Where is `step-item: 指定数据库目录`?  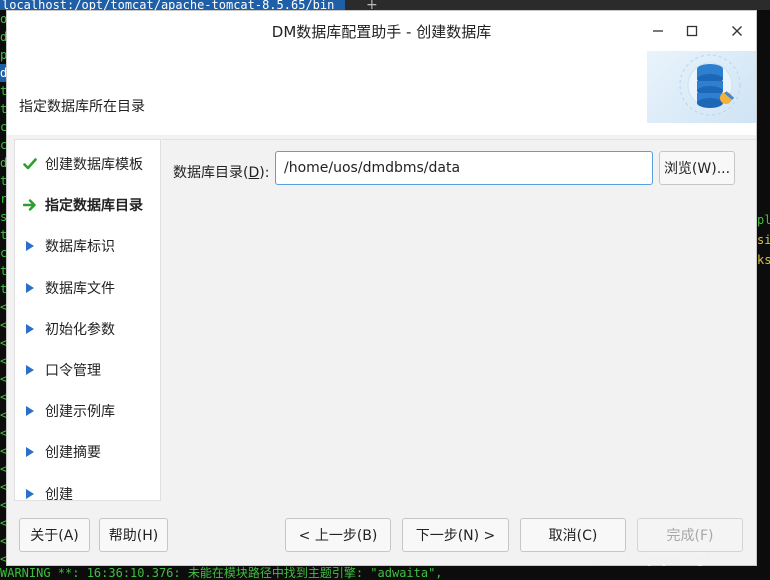 step-item: 指定数据库目录 is located at coordinates (87, 205).